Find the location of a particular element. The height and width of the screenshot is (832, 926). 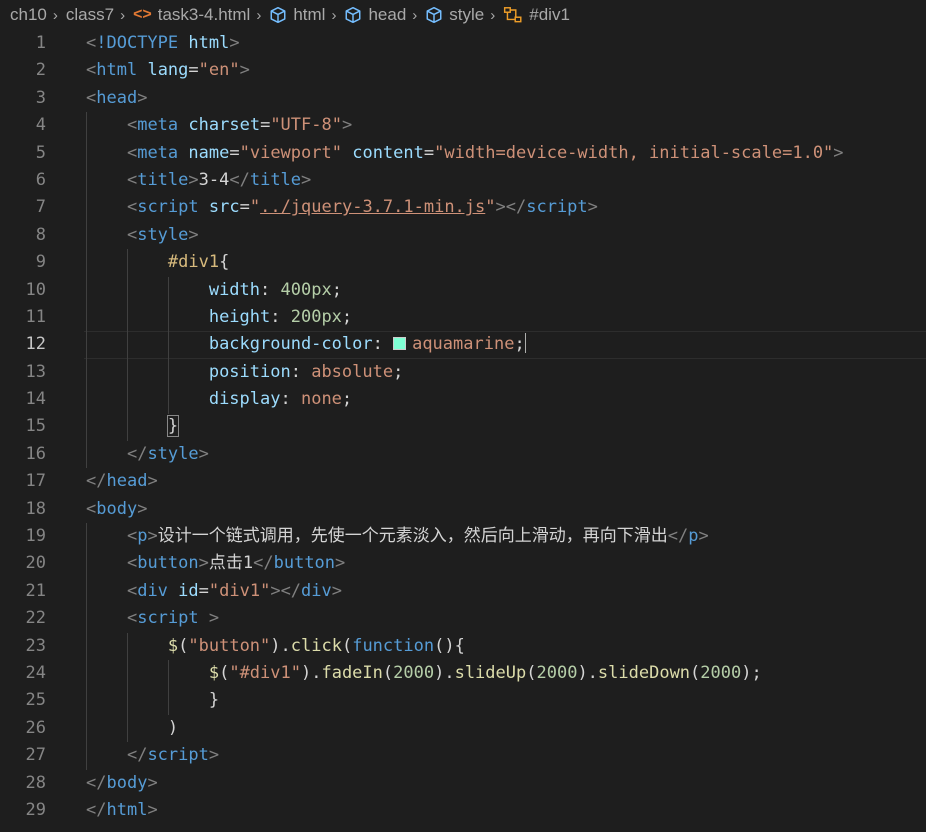

code-token: 2000 is located at coordinates (557, 672).